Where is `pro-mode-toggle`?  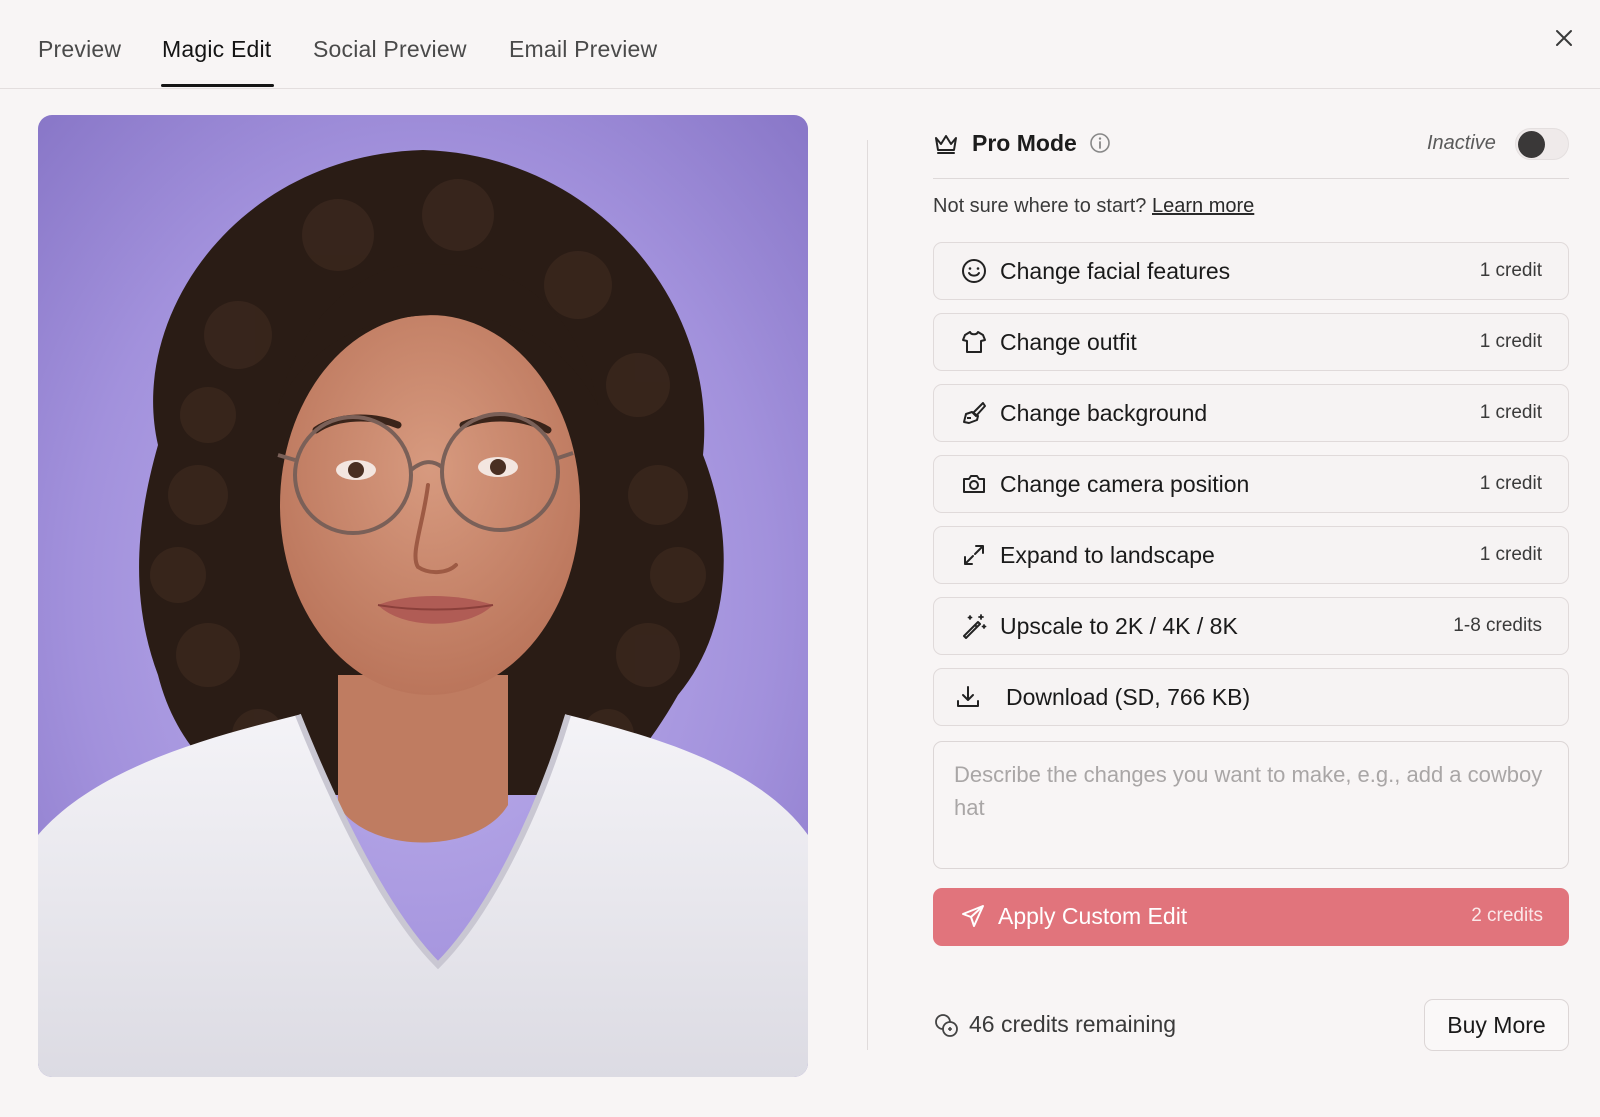
pro-mode-toggle is located at coordinates (1542, 144).